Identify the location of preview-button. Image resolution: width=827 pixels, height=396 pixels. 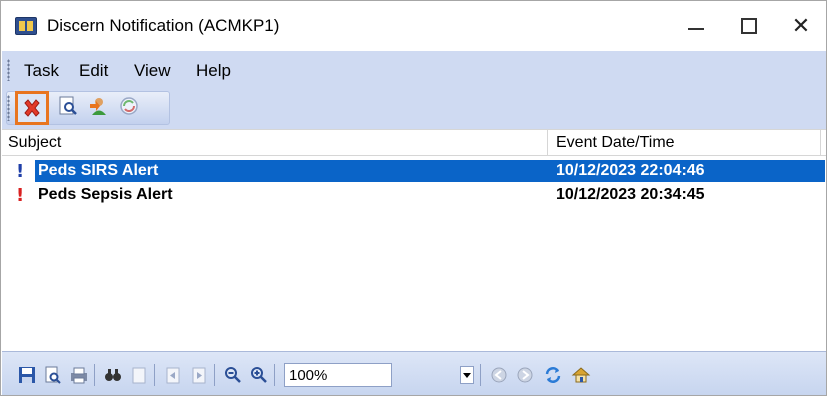
(68, 106).